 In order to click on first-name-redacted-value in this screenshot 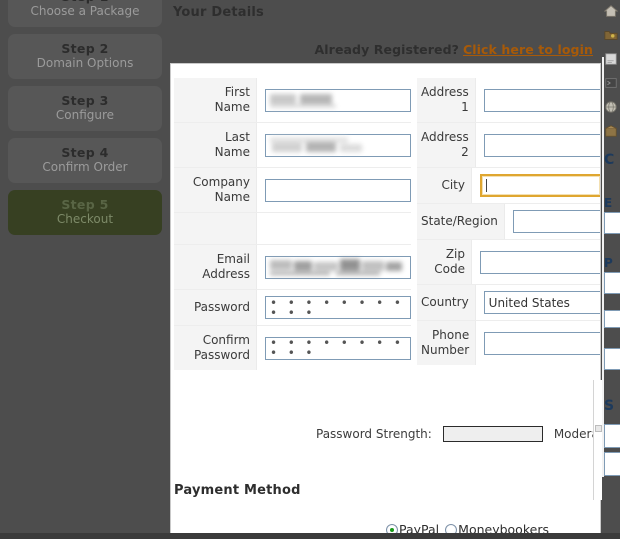, I will do `click(320, 100)`.